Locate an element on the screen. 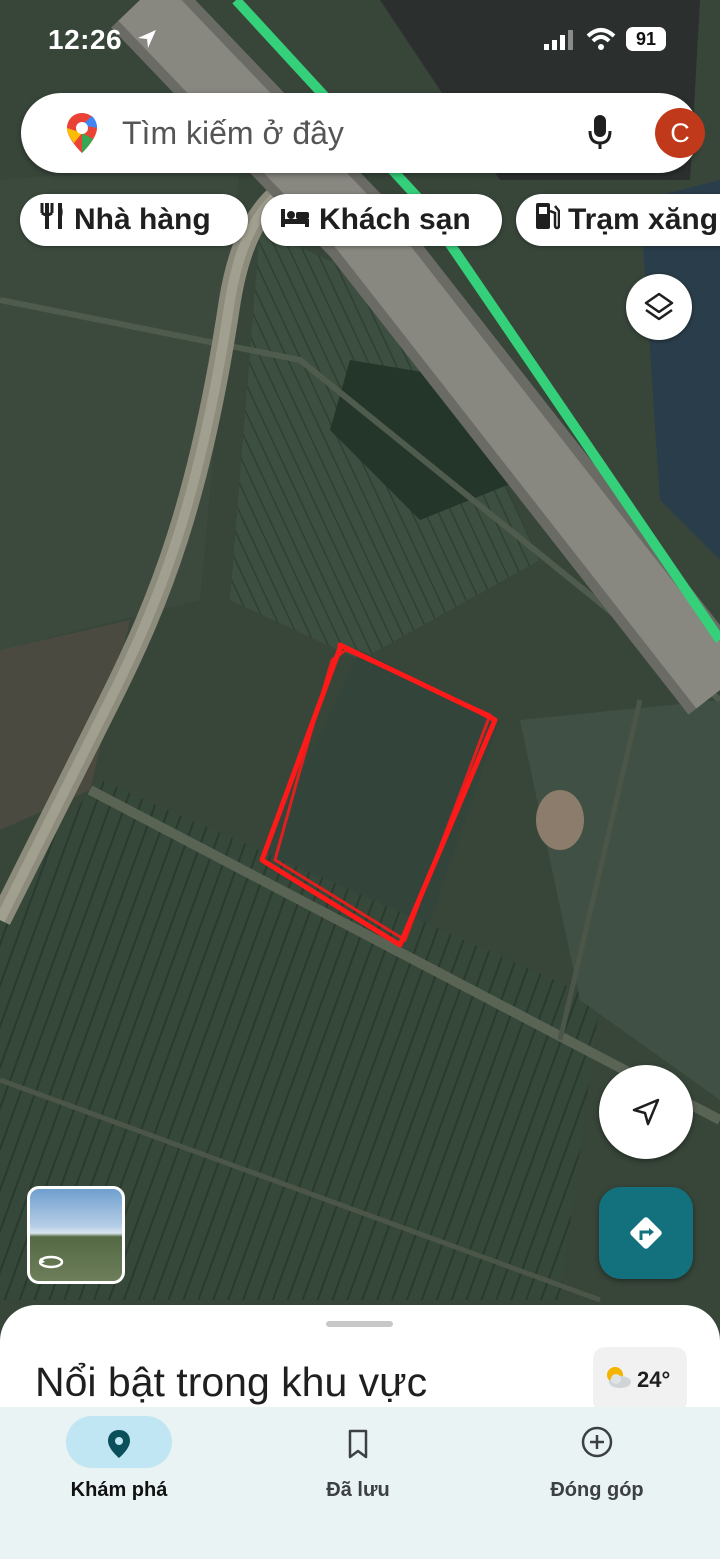 Image resolution: width=720 pixels, height=1559 pixels. chip-gas-stations: Trạm xăng is located at coordinates (618, 220).